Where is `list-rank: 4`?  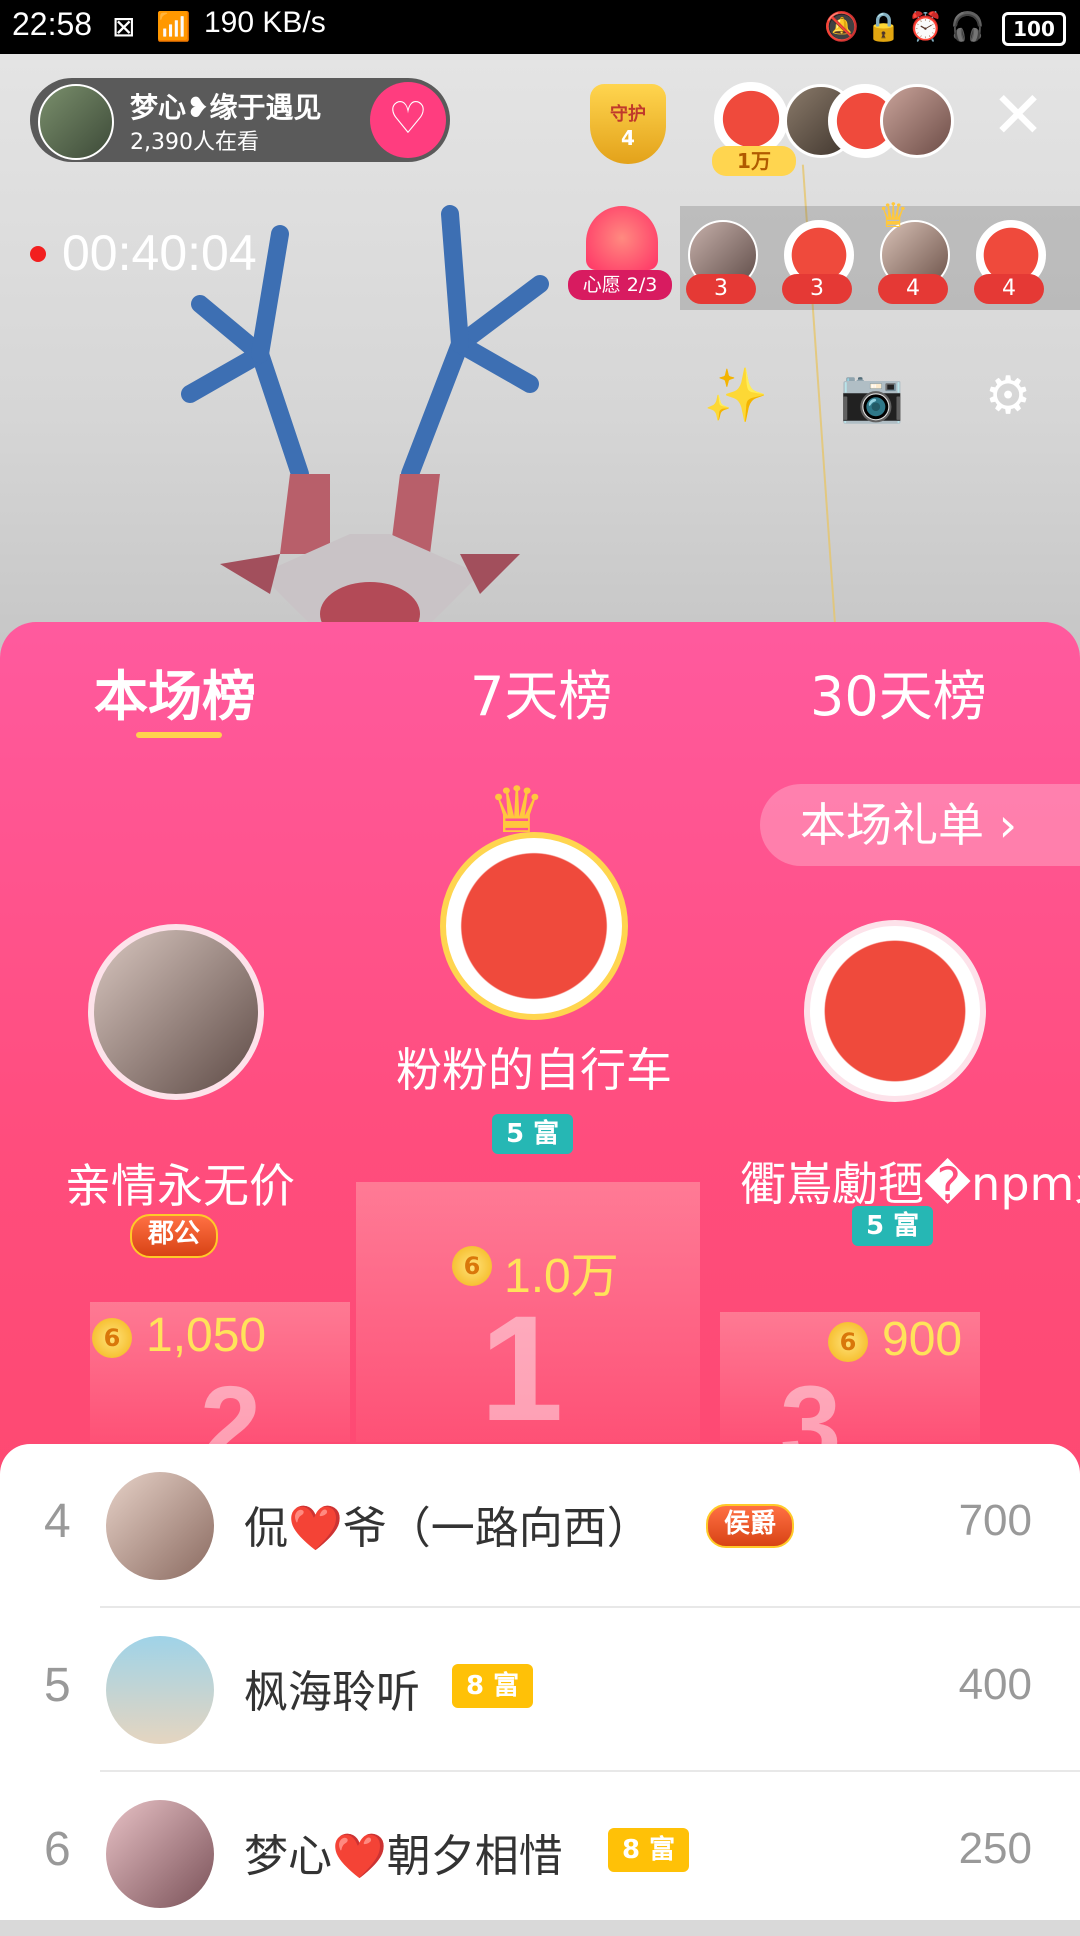
list-rank: 4 is located at coordinates (57, 1521).